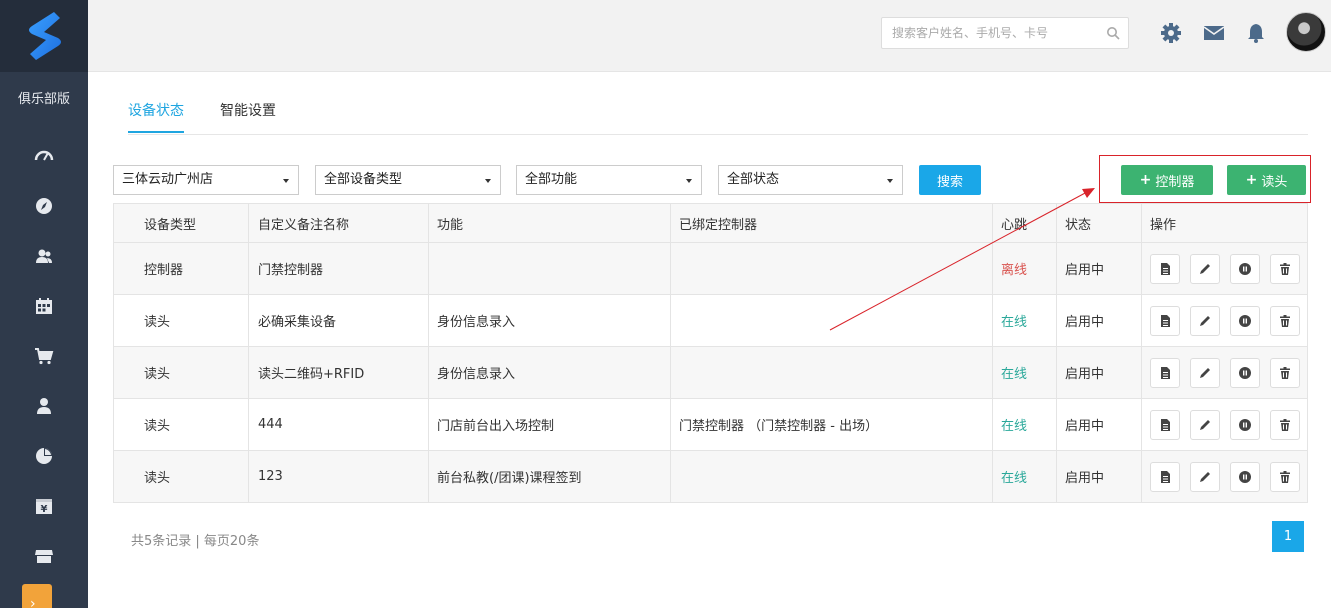 The height and width of the screenshot is (612, 1331). I want to click on table-row: 读头 123 前台私教(/团课)课程签到 在线 启用中, so click(710, 476).